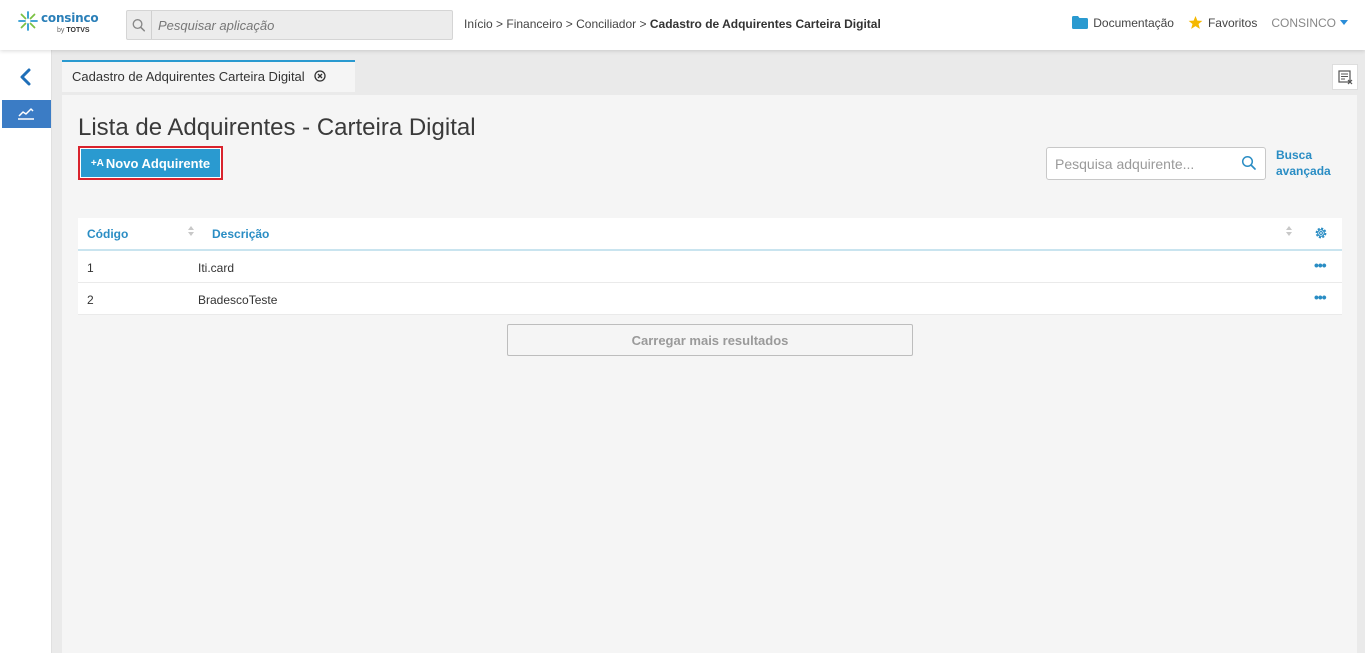 The width and height of the screenshot is (1365, 653). What do you see at coordinates (61, 30) in the screenshot?
I see `brand-by-prefix: by` at bounding box center [61, 30].